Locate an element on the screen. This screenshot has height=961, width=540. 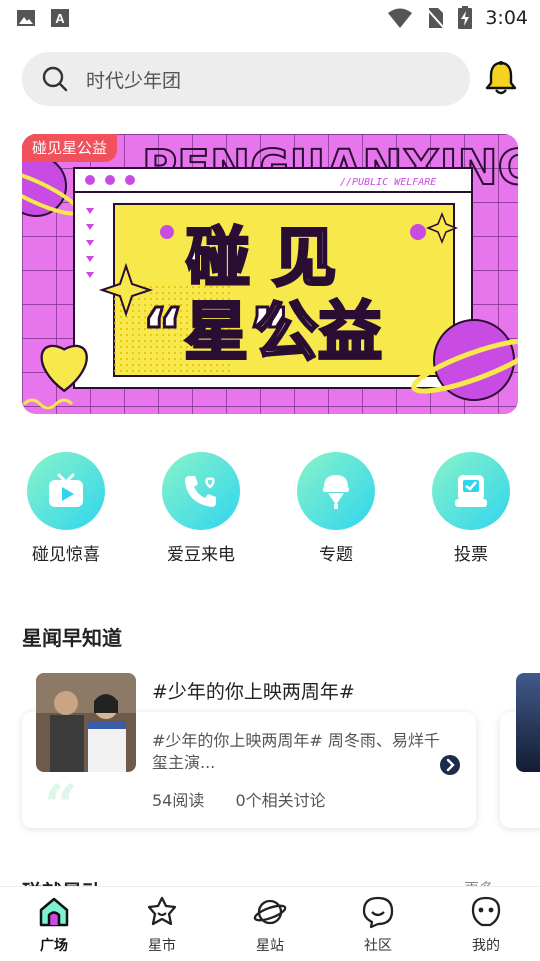
discussion-count: 0个相关讨论 is located at coordinates (280, 800).